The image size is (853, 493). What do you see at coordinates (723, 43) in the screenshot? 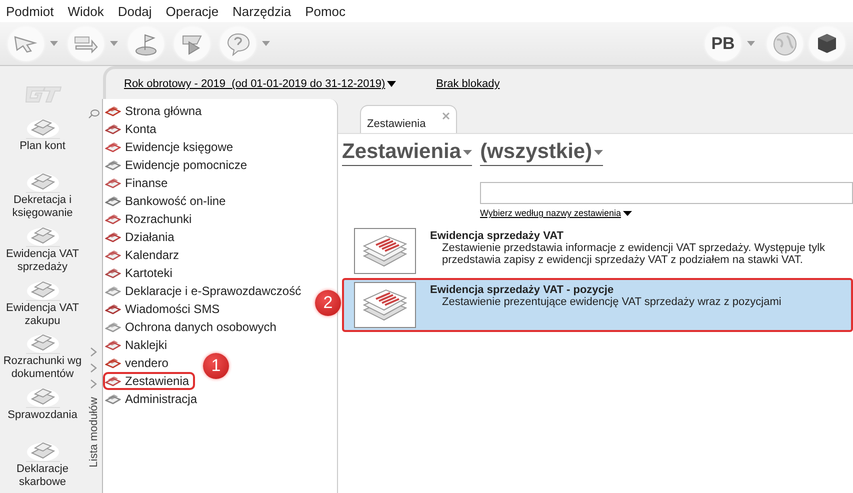
I see `user-button: PB` at bounding box center [723, 43].